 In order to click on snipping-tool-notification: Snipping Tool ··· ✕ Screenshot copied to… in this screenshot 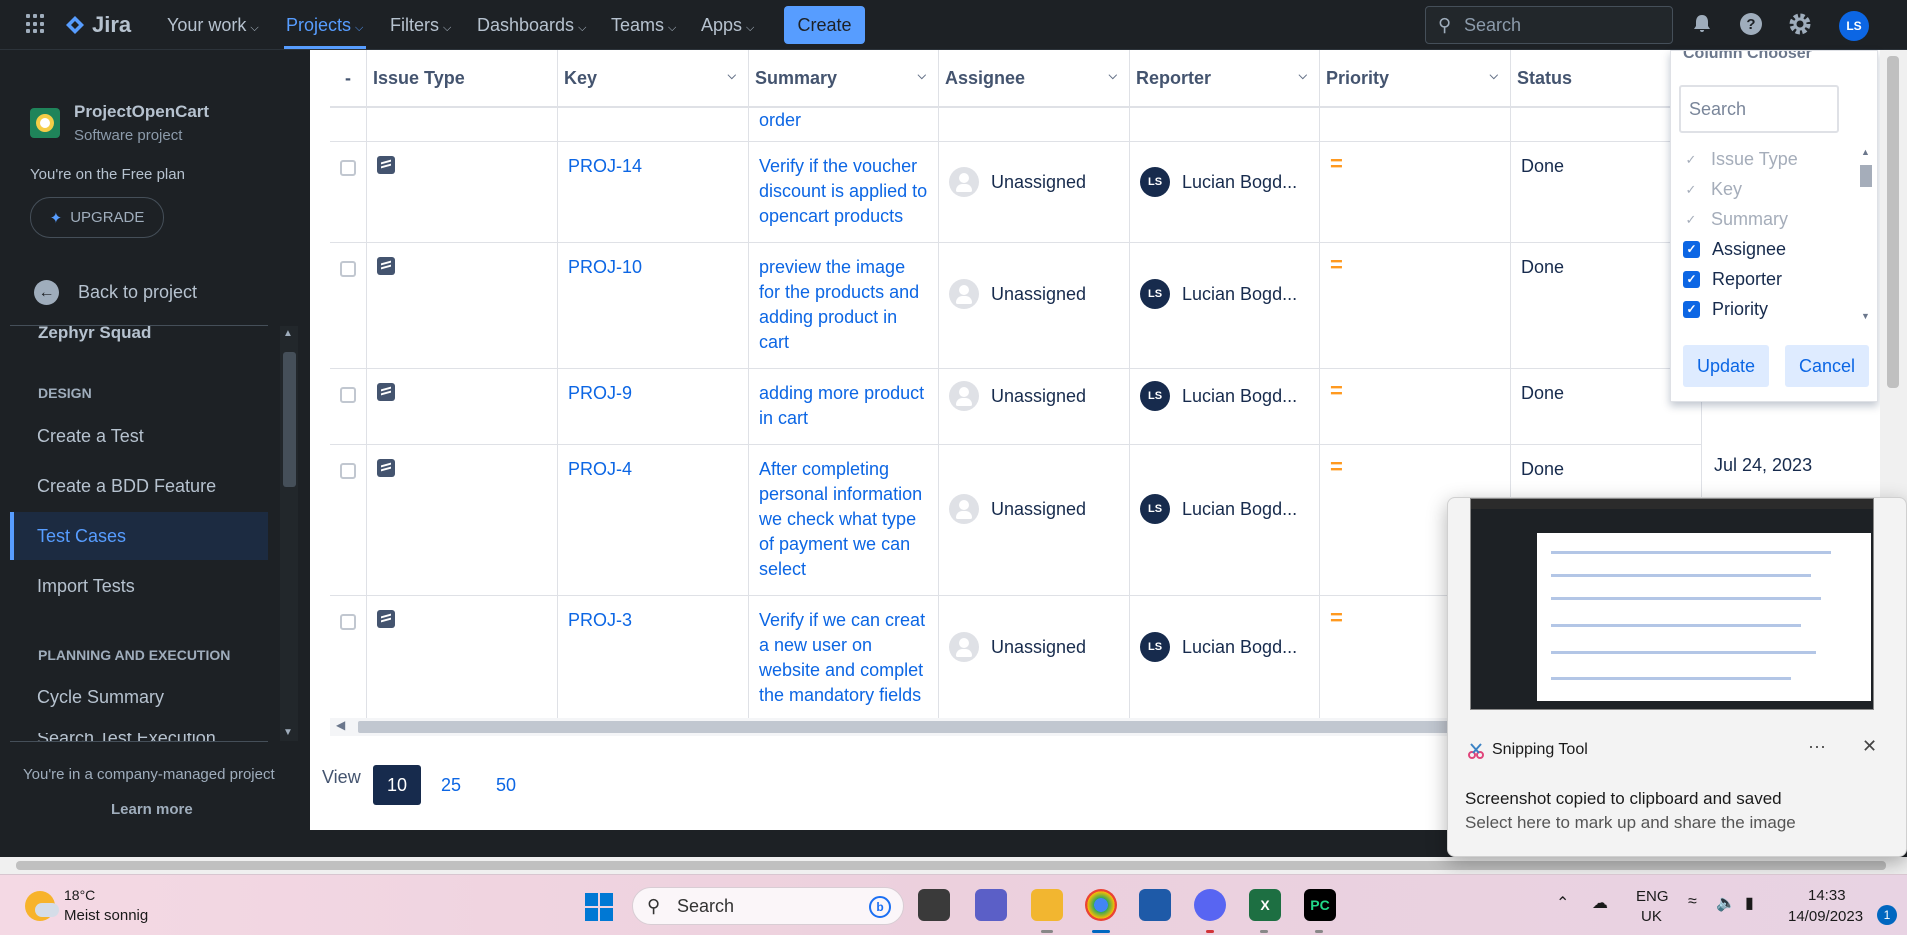, I will do `click(1677, 677)`.